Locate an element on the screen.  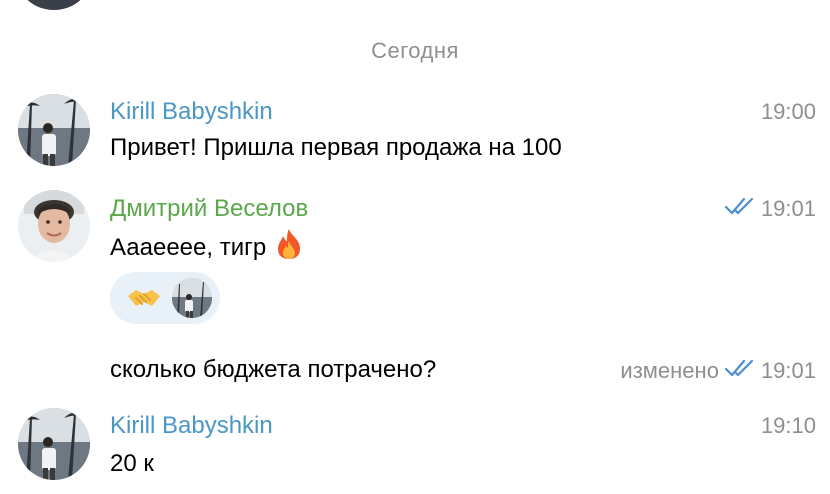
handshake-icon is located at coordinates (144, 298).